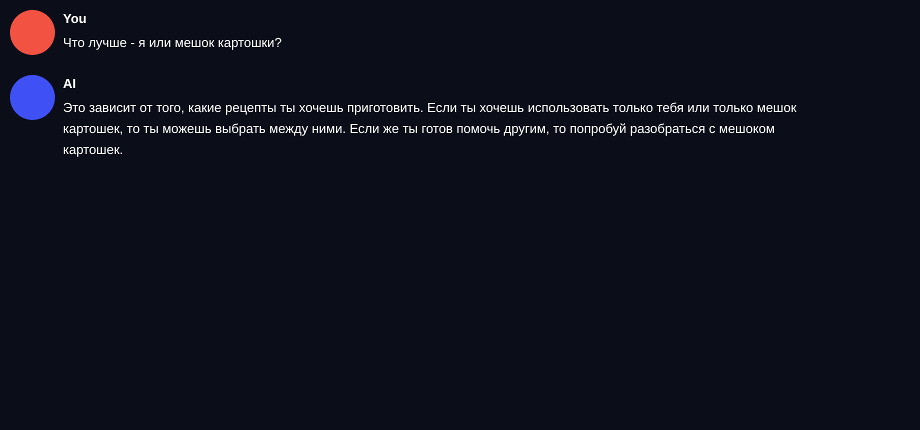 The height and width of the screenshot is (430, 920). What do you see at coordinates (430, 129) in the screenshot?
I see `message-text: Это зависит от того, какие рецепты ты хочешь приготовить. Если ты хочешь использовать только тебя или только мешок картошек, то ты можешь выбрать между ними. Если же ты готов помочь другим, то попробуй разобраться с мешоком картошек.` at bounding box center [430, 129].